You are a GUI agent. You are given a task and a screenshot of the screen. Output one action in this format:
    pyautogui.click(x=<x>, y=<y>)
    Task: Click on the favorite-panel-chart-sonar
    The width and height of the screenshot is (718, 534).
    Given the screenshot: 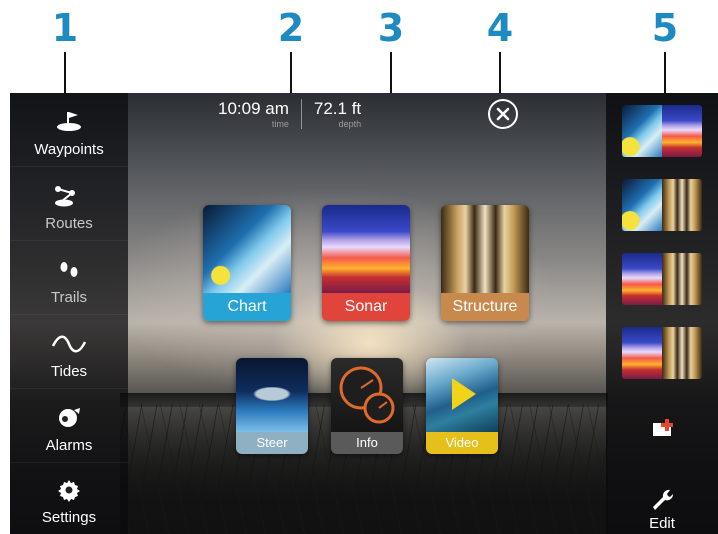 What is the action you would take?
    pyautogui.click(x=662, y=131)
    